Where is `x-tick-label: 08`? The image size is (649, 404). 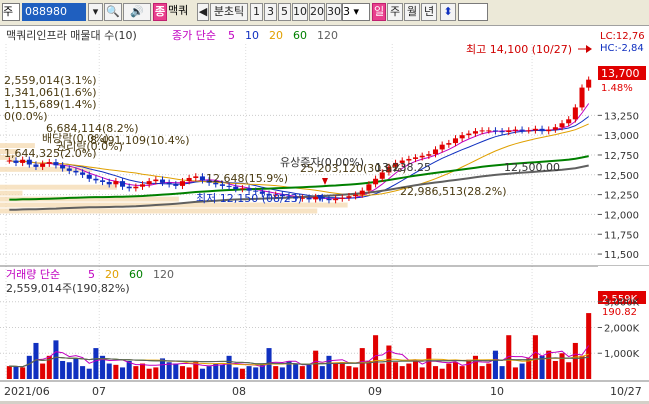
x-tick-label: 08 is located at coordinates (239, 391).